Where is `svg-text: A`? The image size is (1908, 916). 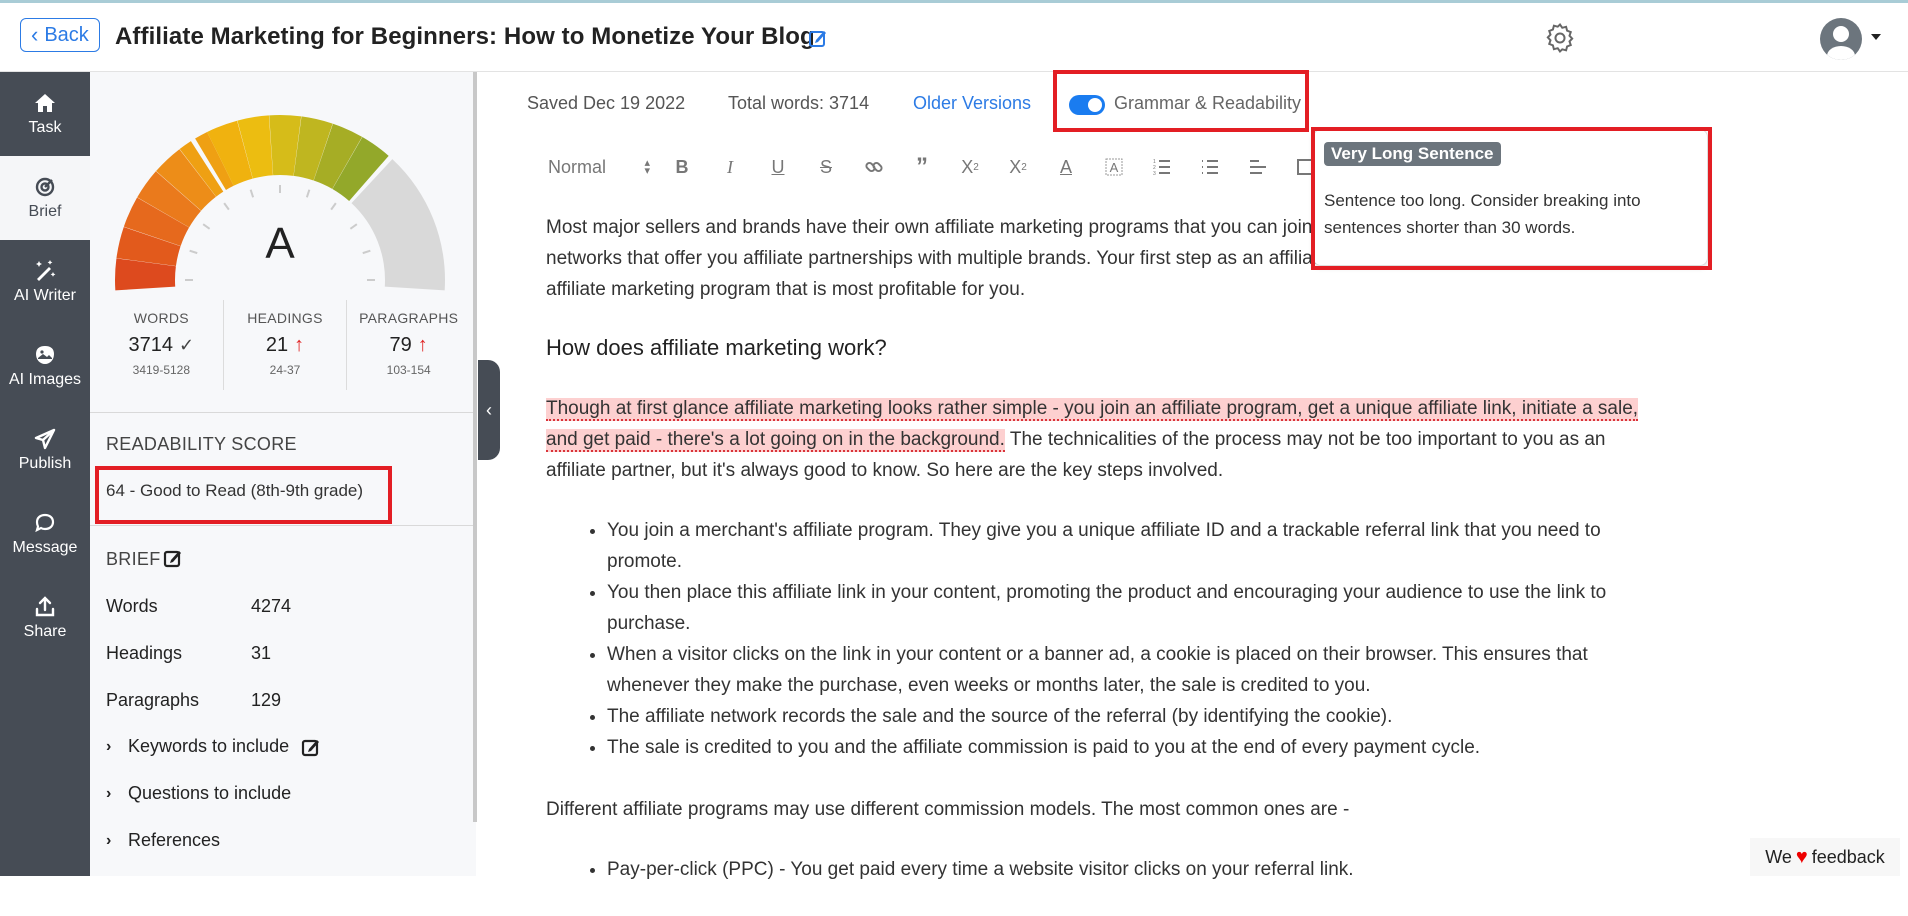 svg-text: A is located at coordinates (1114, 167).